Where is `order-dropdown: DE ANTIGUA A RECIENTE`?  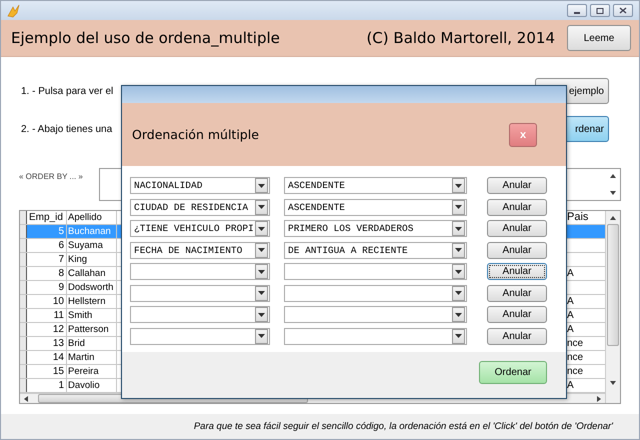
order-dropdown: DE ANTIGUA A RECIENTE is located at coordinates (375, 250).